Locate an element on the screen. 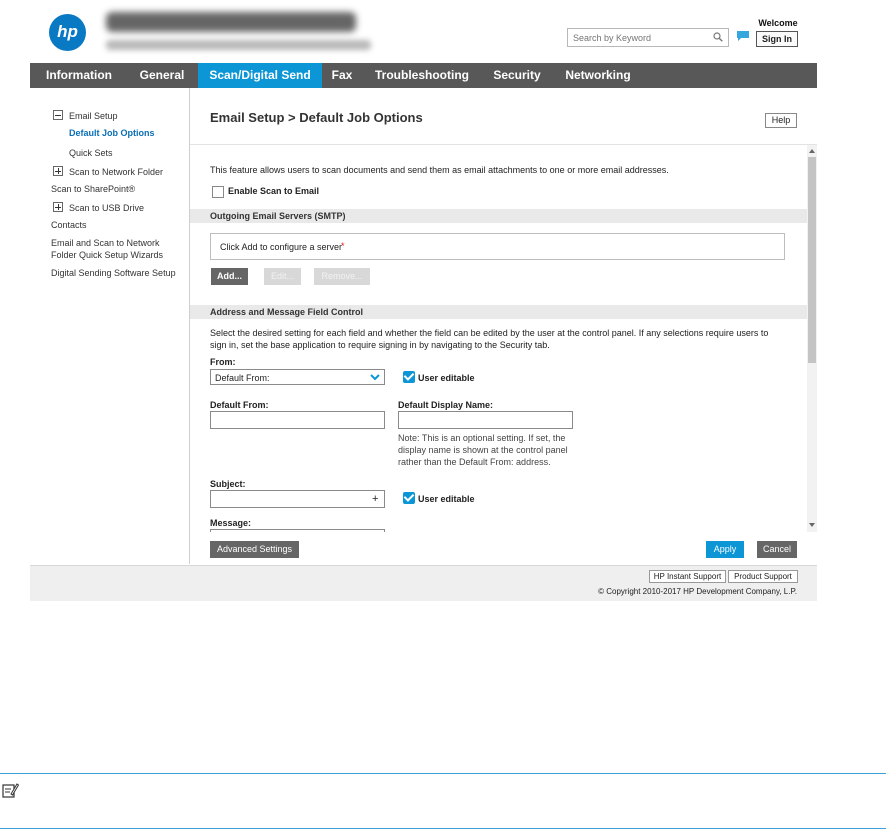  default-display-name-input is located at coordinates (485, 420).